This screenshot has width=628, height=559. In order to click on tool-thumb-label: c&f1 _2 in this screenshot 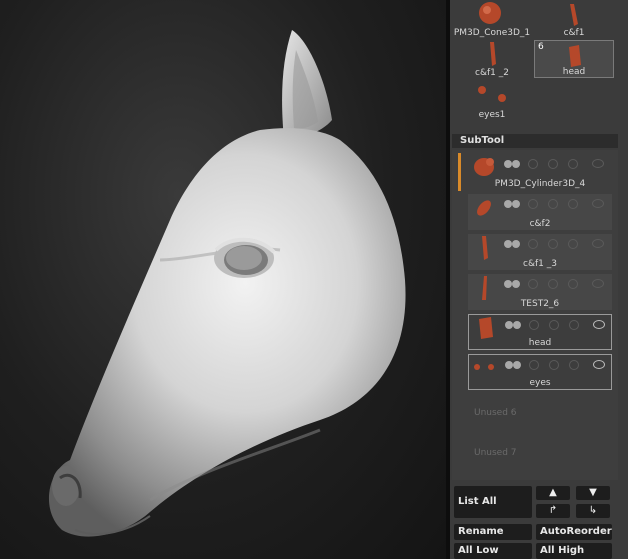, I will do `click(492, 73)`.